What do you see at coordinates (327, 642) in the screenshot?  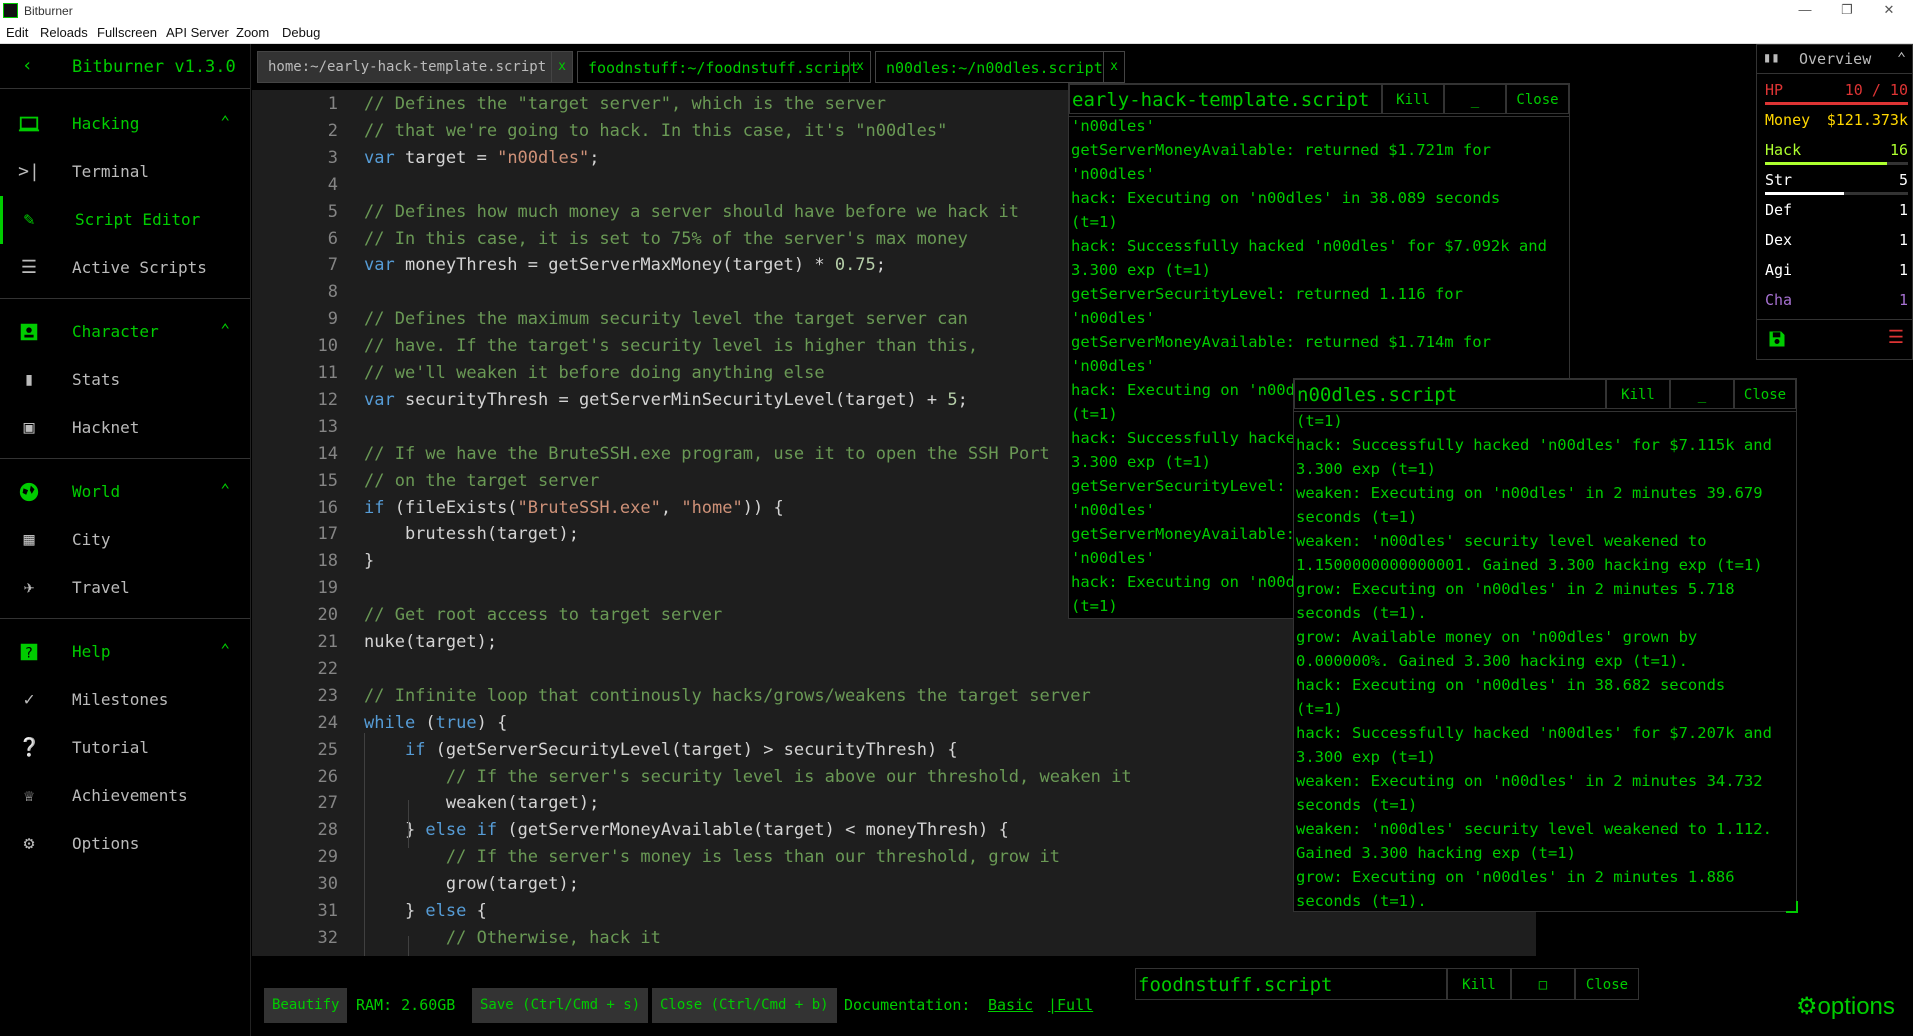 I see `line-number: 21` at bounding box center [327, 642].